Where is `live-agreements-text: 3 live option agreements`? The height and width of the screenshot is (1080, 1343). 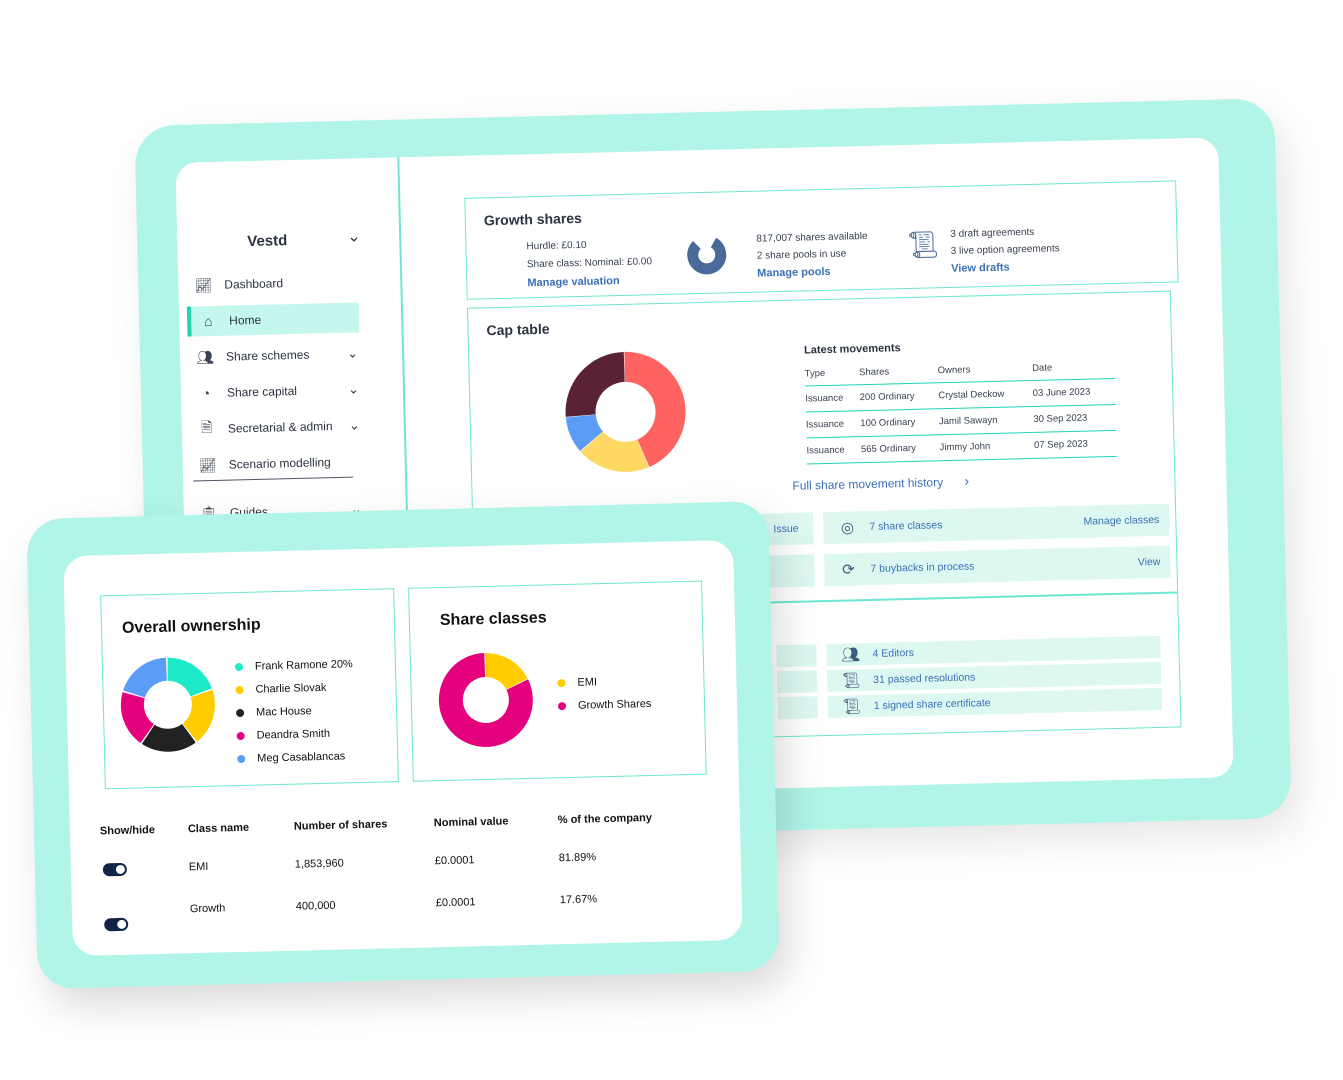
live-agreements-text: 3 live option agreements is located at coordinates (1005, 250).